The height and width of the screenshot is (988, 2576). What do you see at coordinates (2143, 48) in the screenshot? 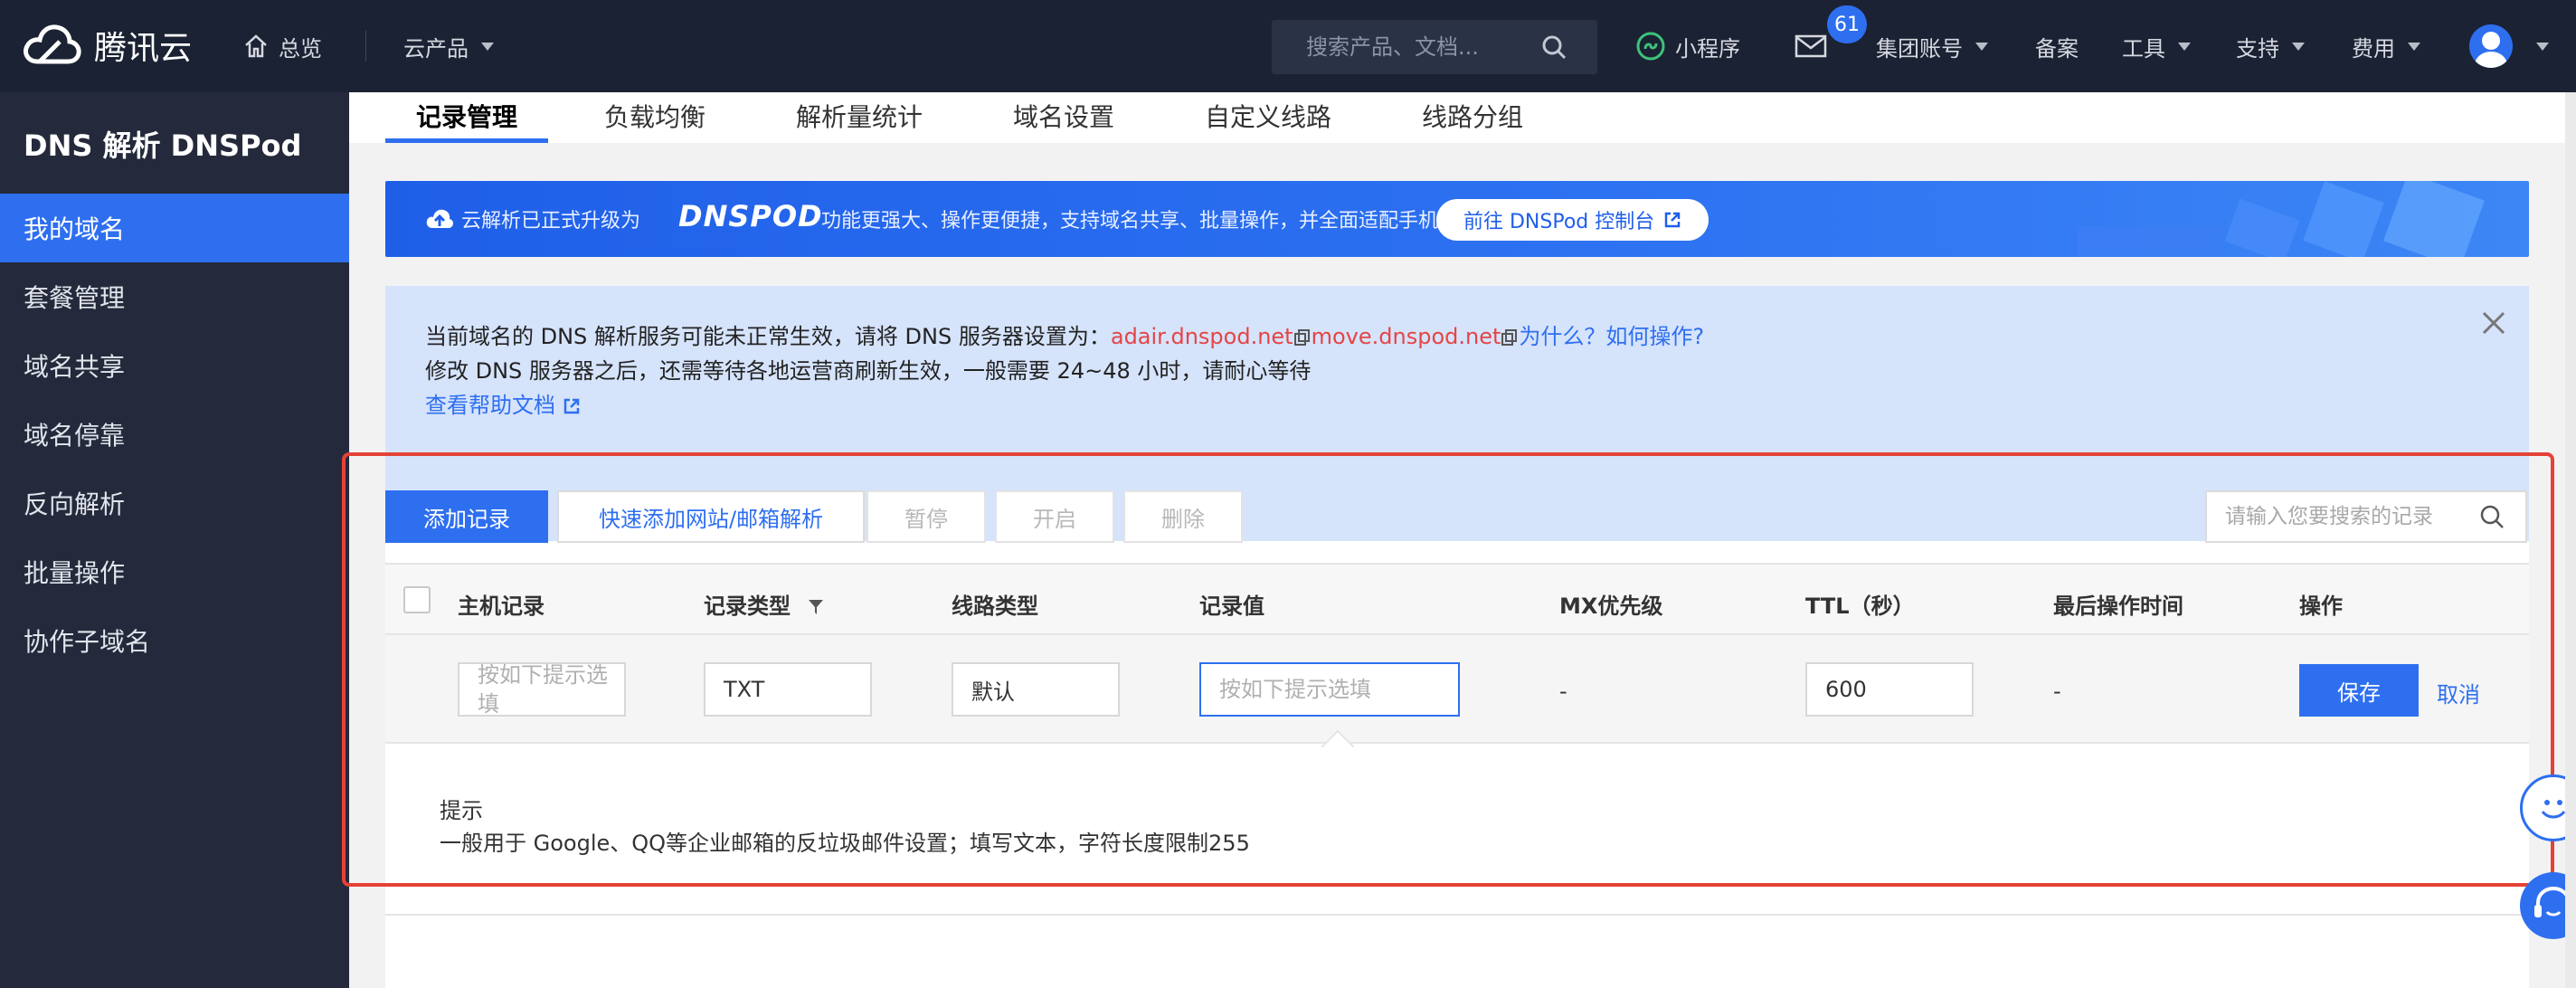
I see `tools-label: 工具` at bounding box center [2143, 48].